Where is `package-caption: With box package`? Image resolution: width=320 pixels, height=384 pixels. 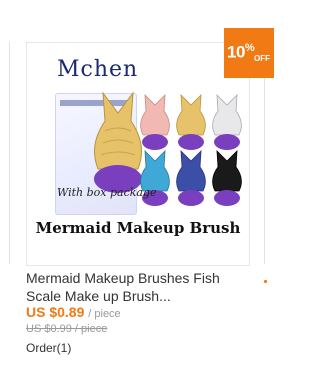
package-caption: With box package is located at coordinates (107, 192).